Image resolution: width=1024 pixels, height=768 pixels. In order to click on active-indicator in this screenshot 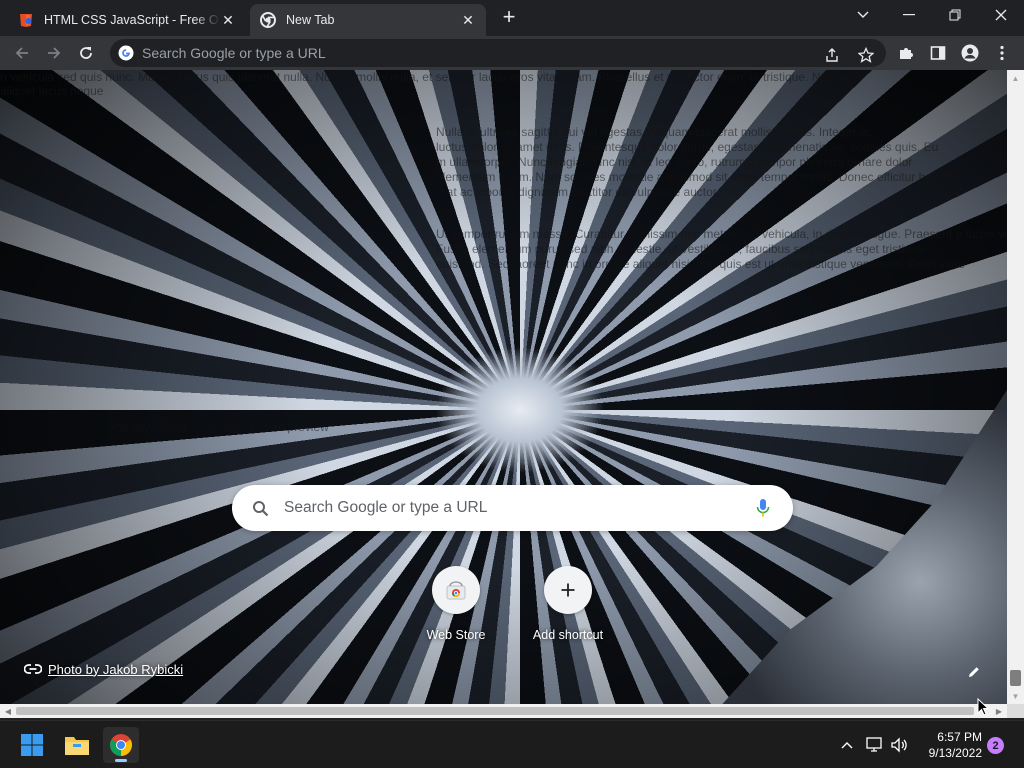, I will do `click(121, 760)`.